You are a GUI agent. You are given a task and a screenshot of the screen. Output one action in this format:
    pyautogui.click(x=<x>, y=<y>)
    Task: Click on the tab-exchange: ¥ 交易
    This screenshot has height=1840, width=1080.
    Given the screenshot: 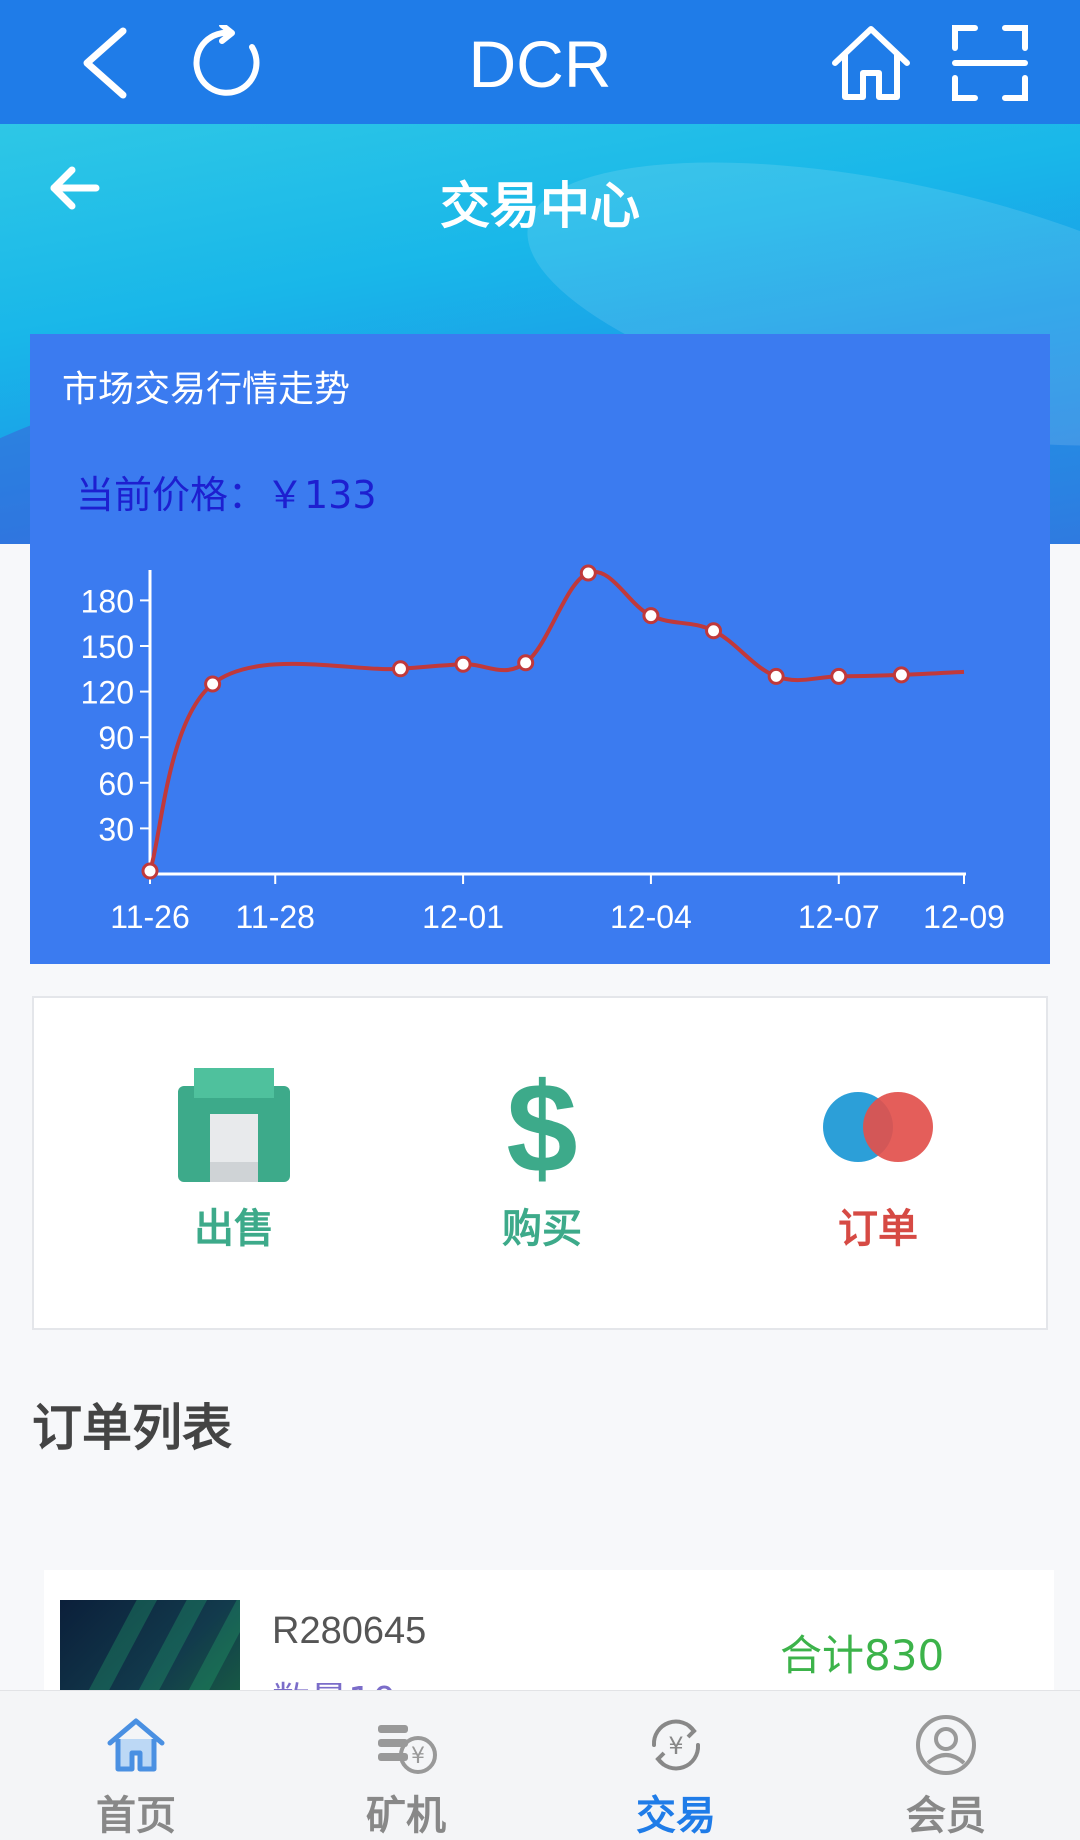 What is the action you would take?
    pyautogui.click(x=676, y=1765)
    